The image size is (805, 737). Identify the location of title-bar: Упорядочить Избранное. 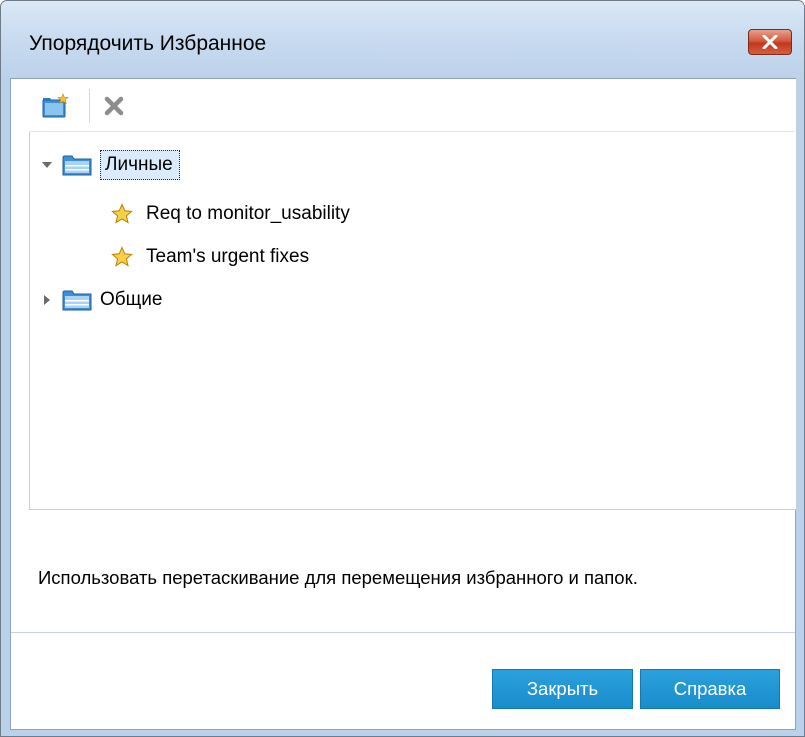
(402, 40).